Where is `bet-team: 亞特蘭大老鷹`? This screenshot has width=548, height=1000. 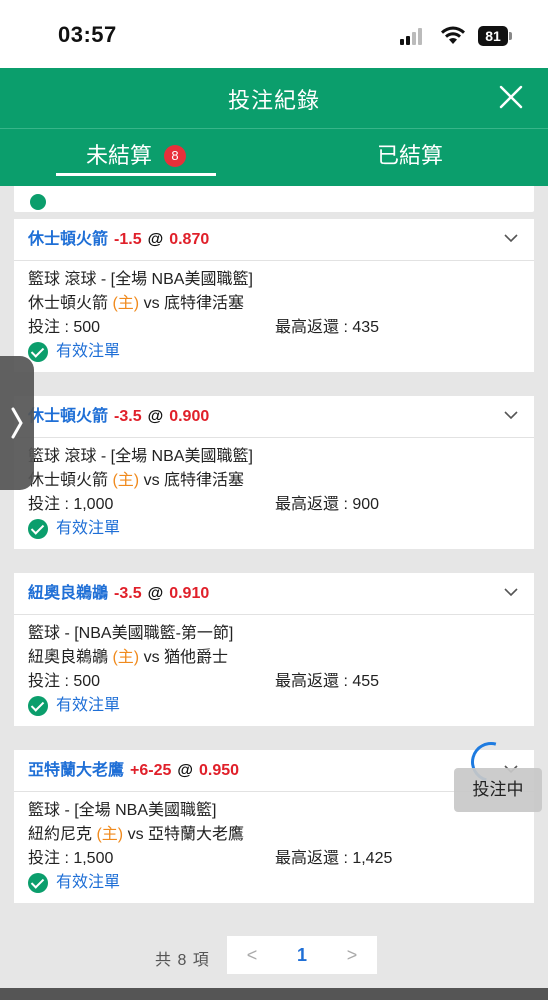 bet-team: 亞特蘭大老鷹 is located at coordinates (76, 770).